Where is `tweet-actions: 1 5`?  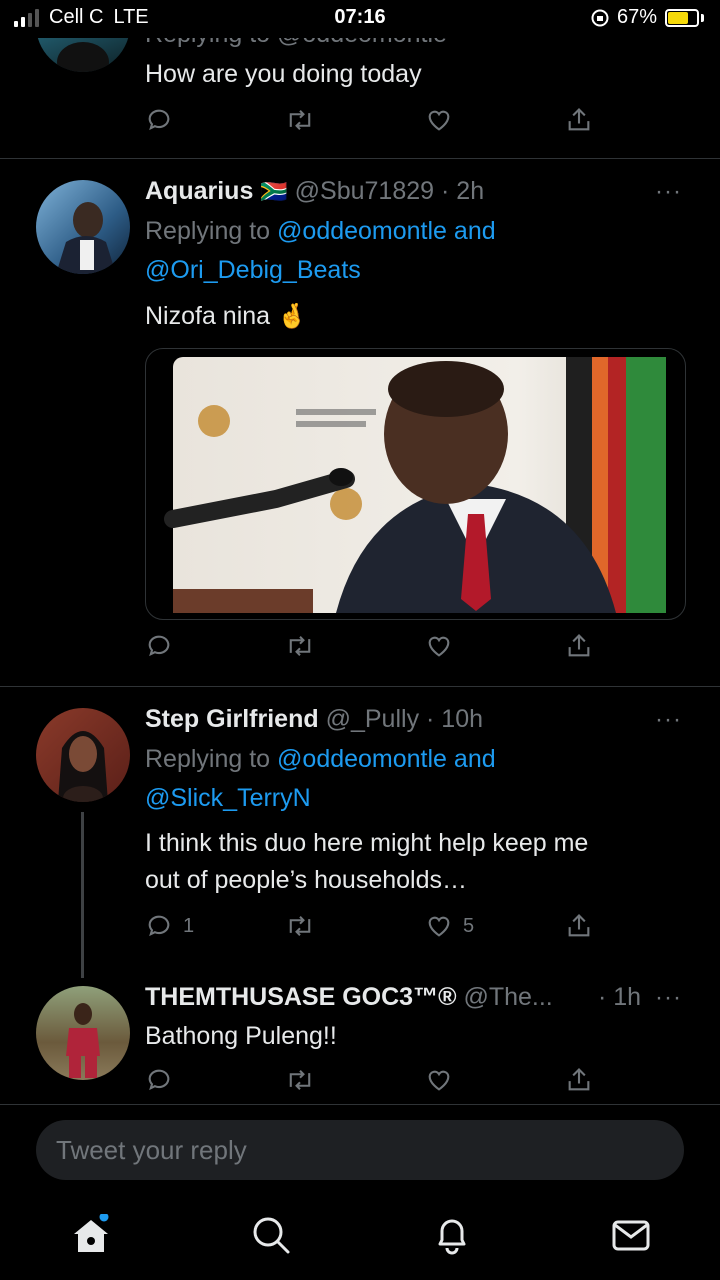
tweet-actions: 1 5 is located at coordinates (370, 929).